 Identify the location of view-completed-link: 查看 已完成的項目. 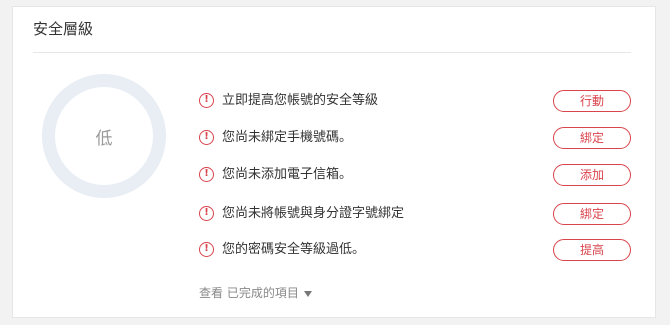
(255, 292).